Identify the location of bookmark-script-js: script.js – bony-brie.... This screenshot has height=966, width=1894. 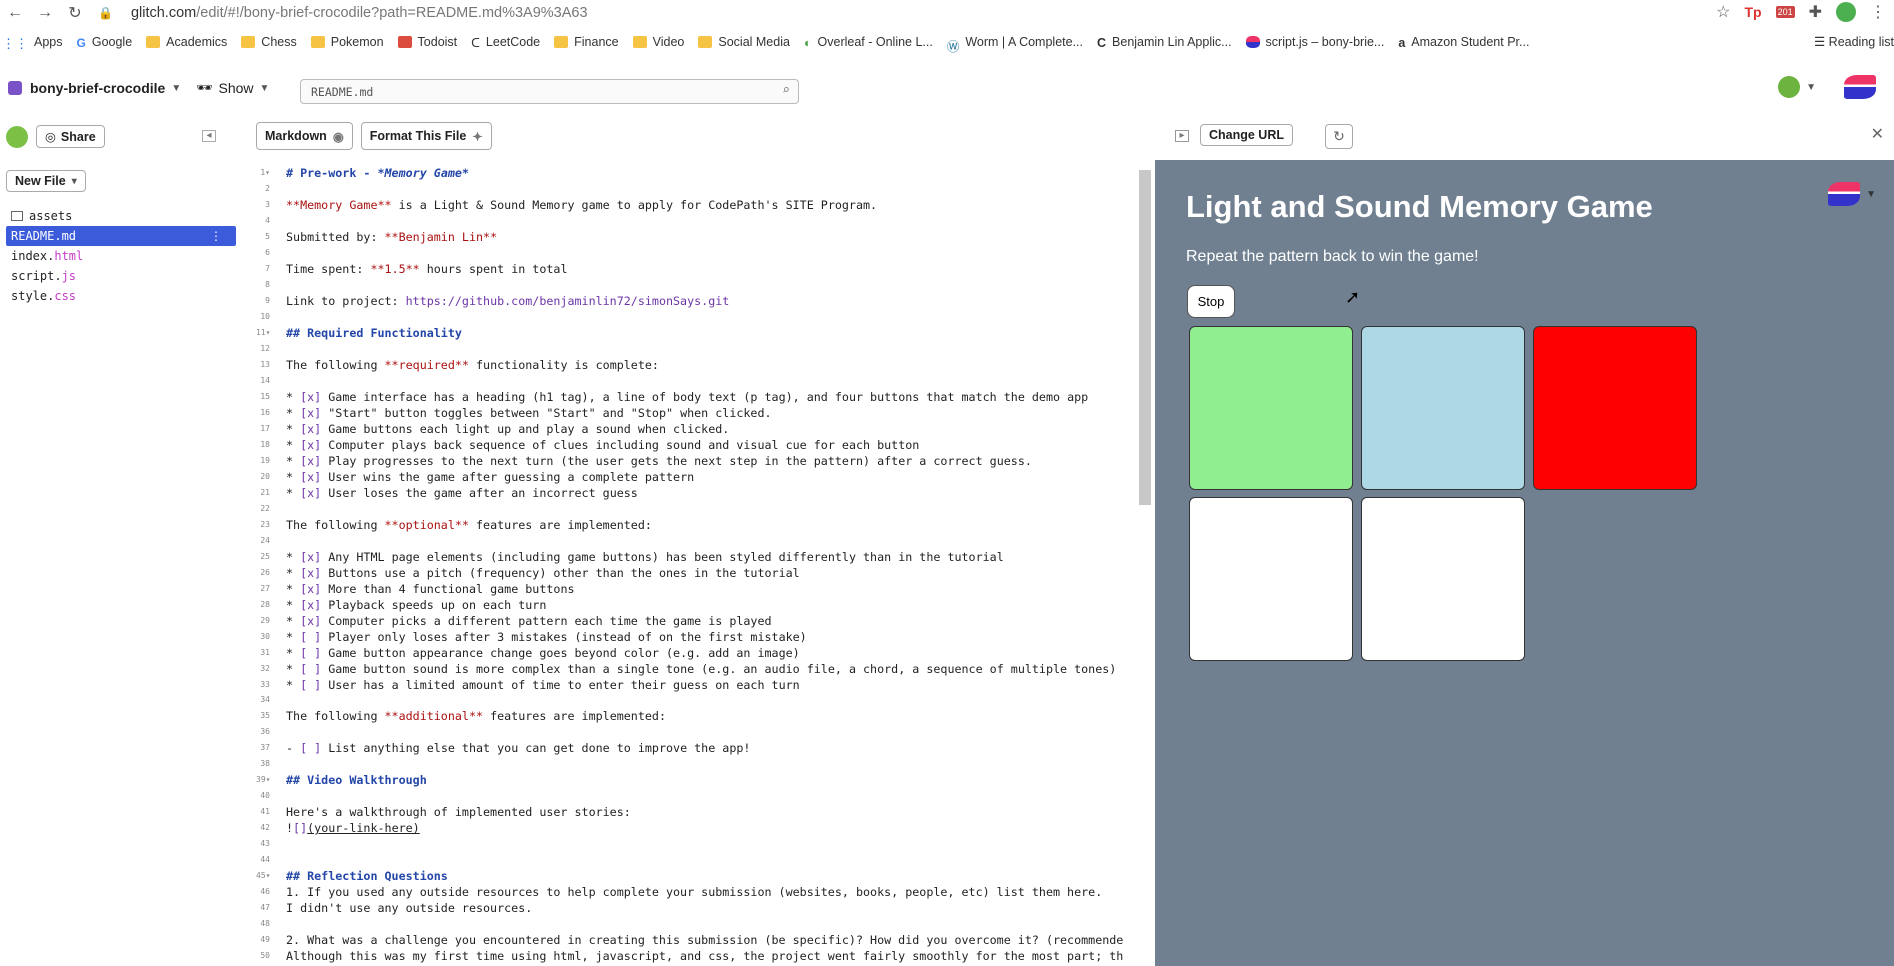
(1314, 42).